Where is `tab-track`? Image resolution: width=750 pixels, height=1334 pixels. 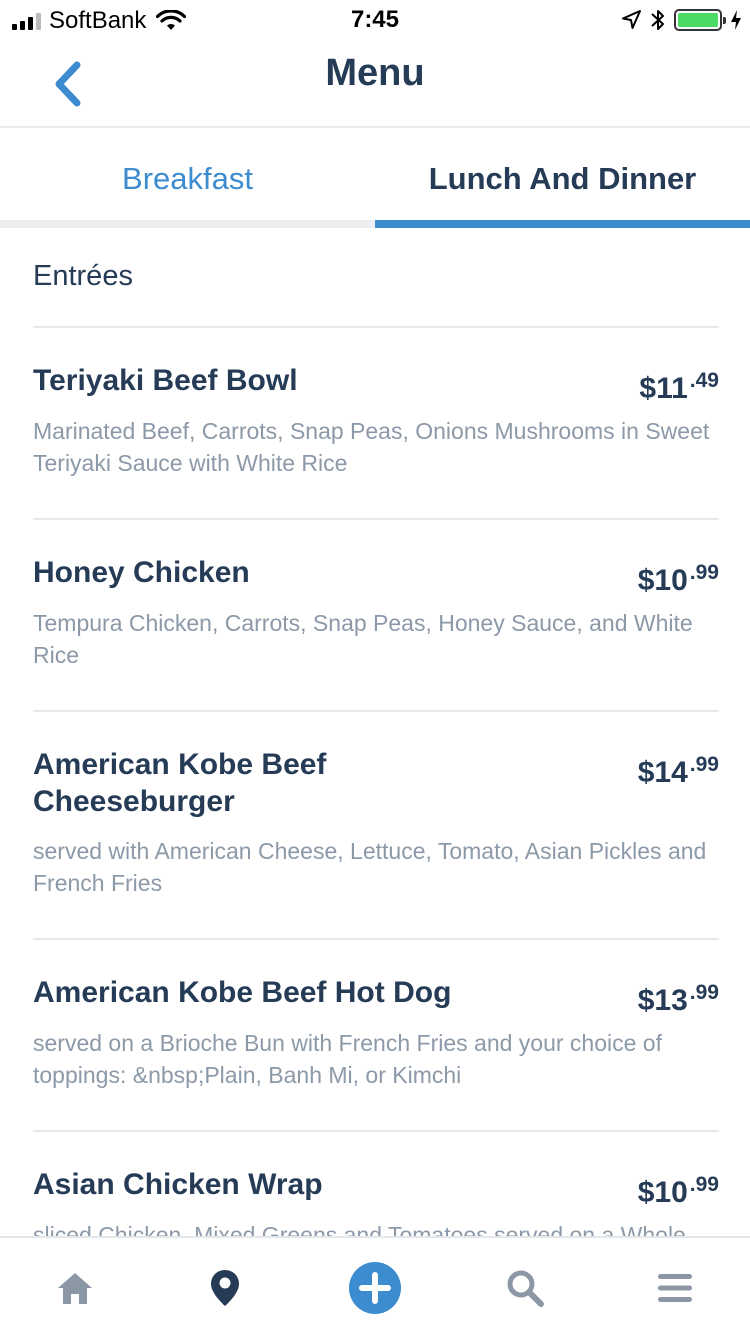
tab-track is located at coordinates (187, 224).